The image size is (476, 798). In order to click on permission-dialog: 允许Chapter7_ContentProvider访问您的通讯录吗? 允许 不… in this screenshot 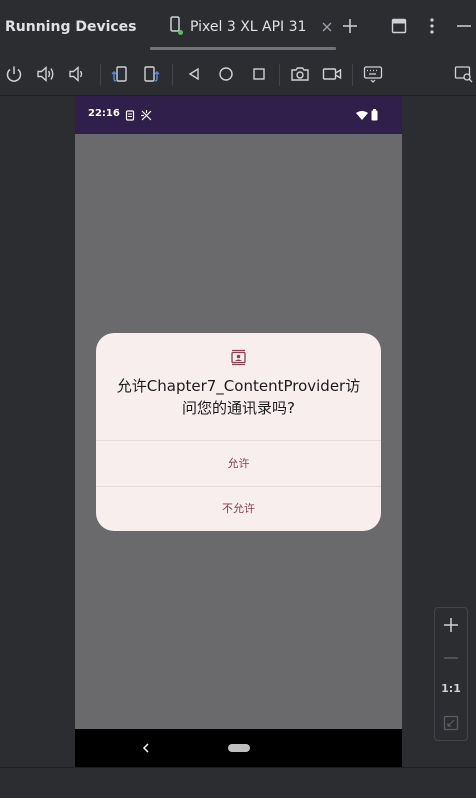, I will do `click(238, 432)`.